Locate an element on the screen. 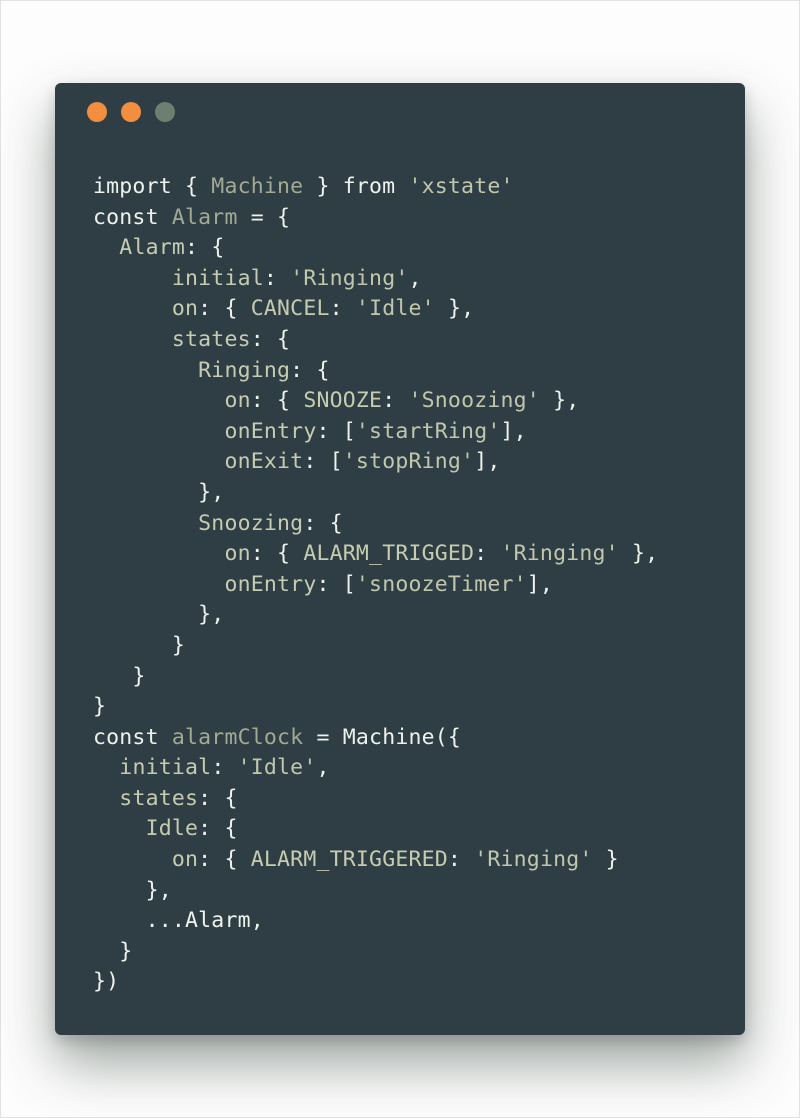 The width and height of the screenshot is (800, 1118). code-string: 'snoozeTimer' is located at coordinates (441, 584).